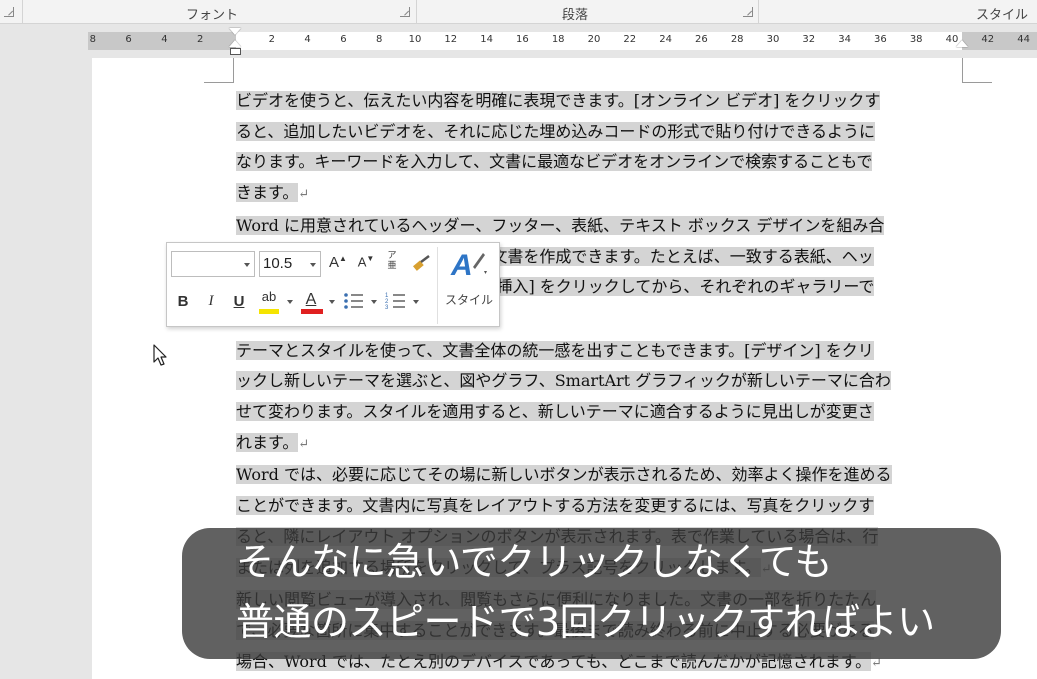  What do you see at coordinates (701, 39) in the screenshot?
I see `ruler-number: 26` at bounding box center [701, 39].